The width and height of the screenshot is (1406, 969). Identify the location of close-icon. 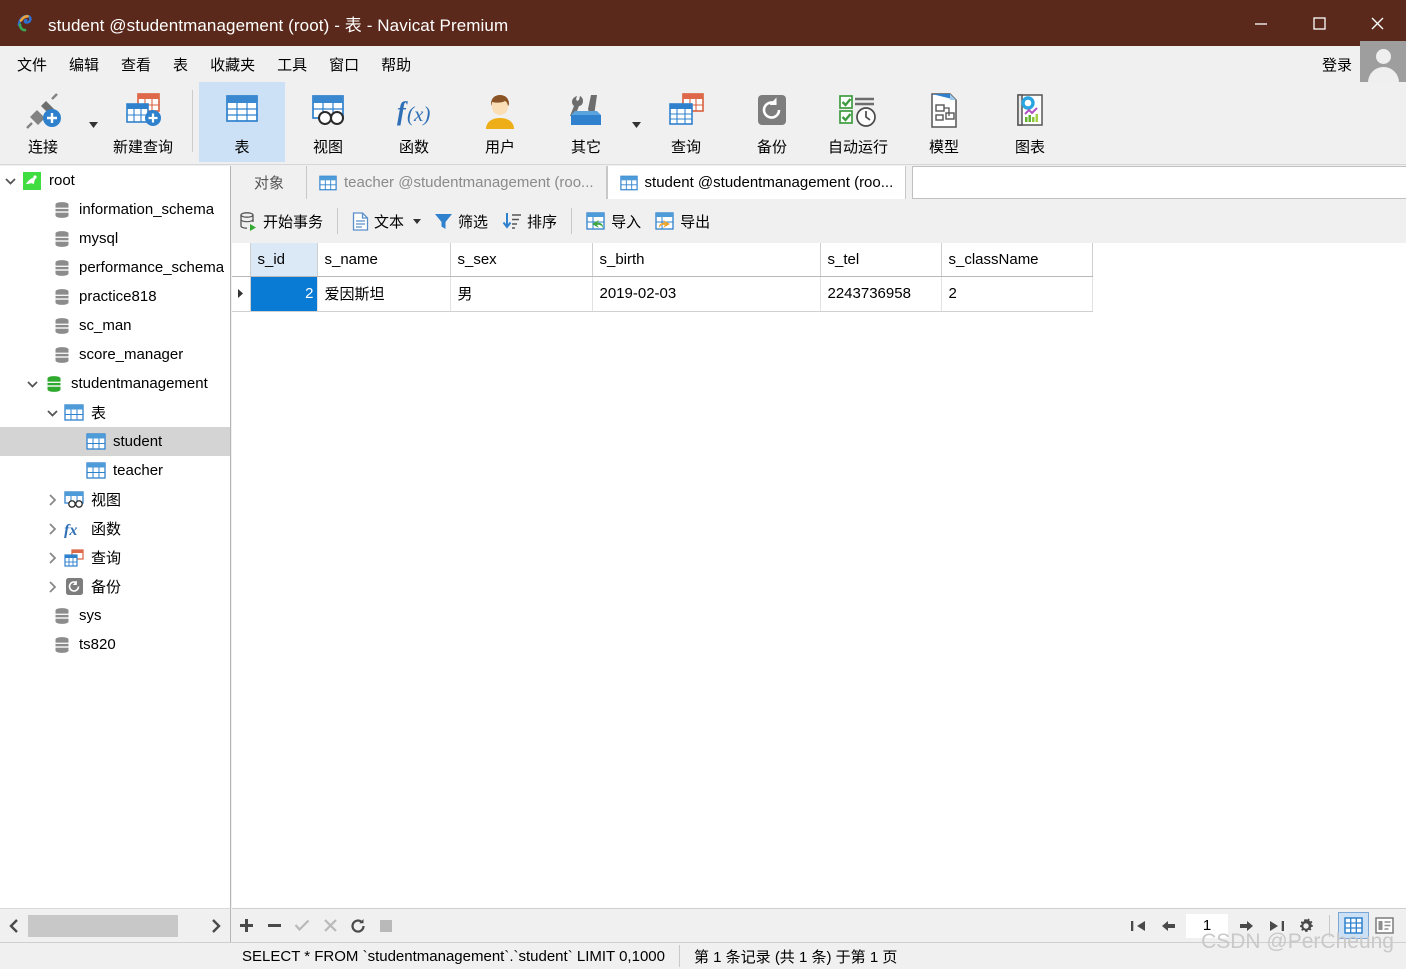
(1377, 23).